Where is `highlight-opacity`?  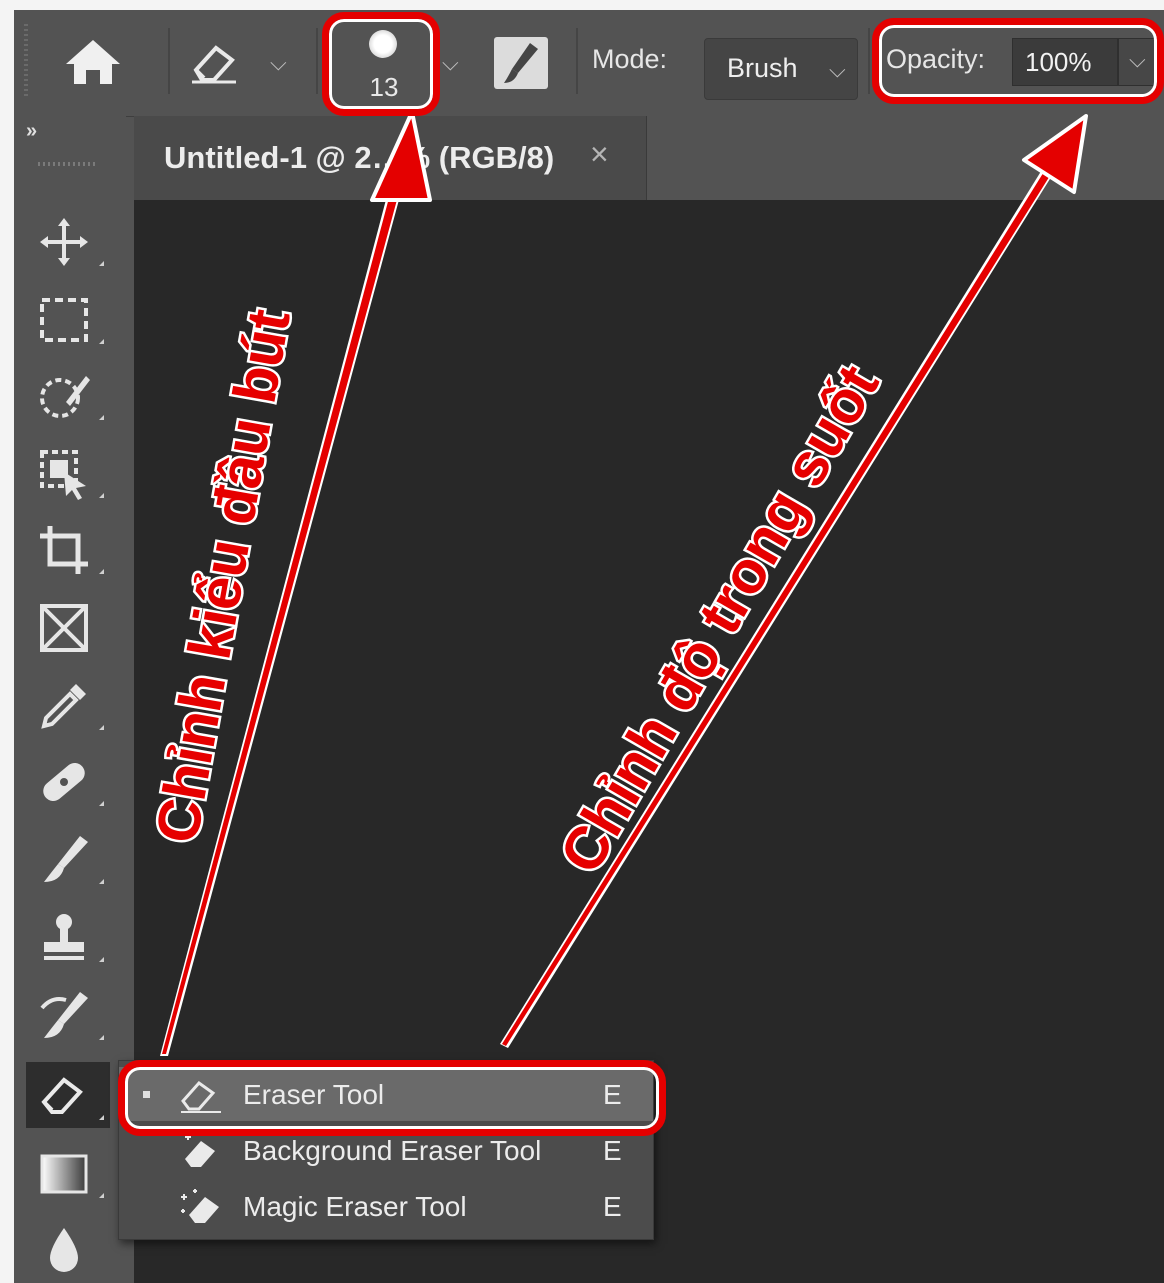 highlight-opacity is located at coordinates (1018, 61).